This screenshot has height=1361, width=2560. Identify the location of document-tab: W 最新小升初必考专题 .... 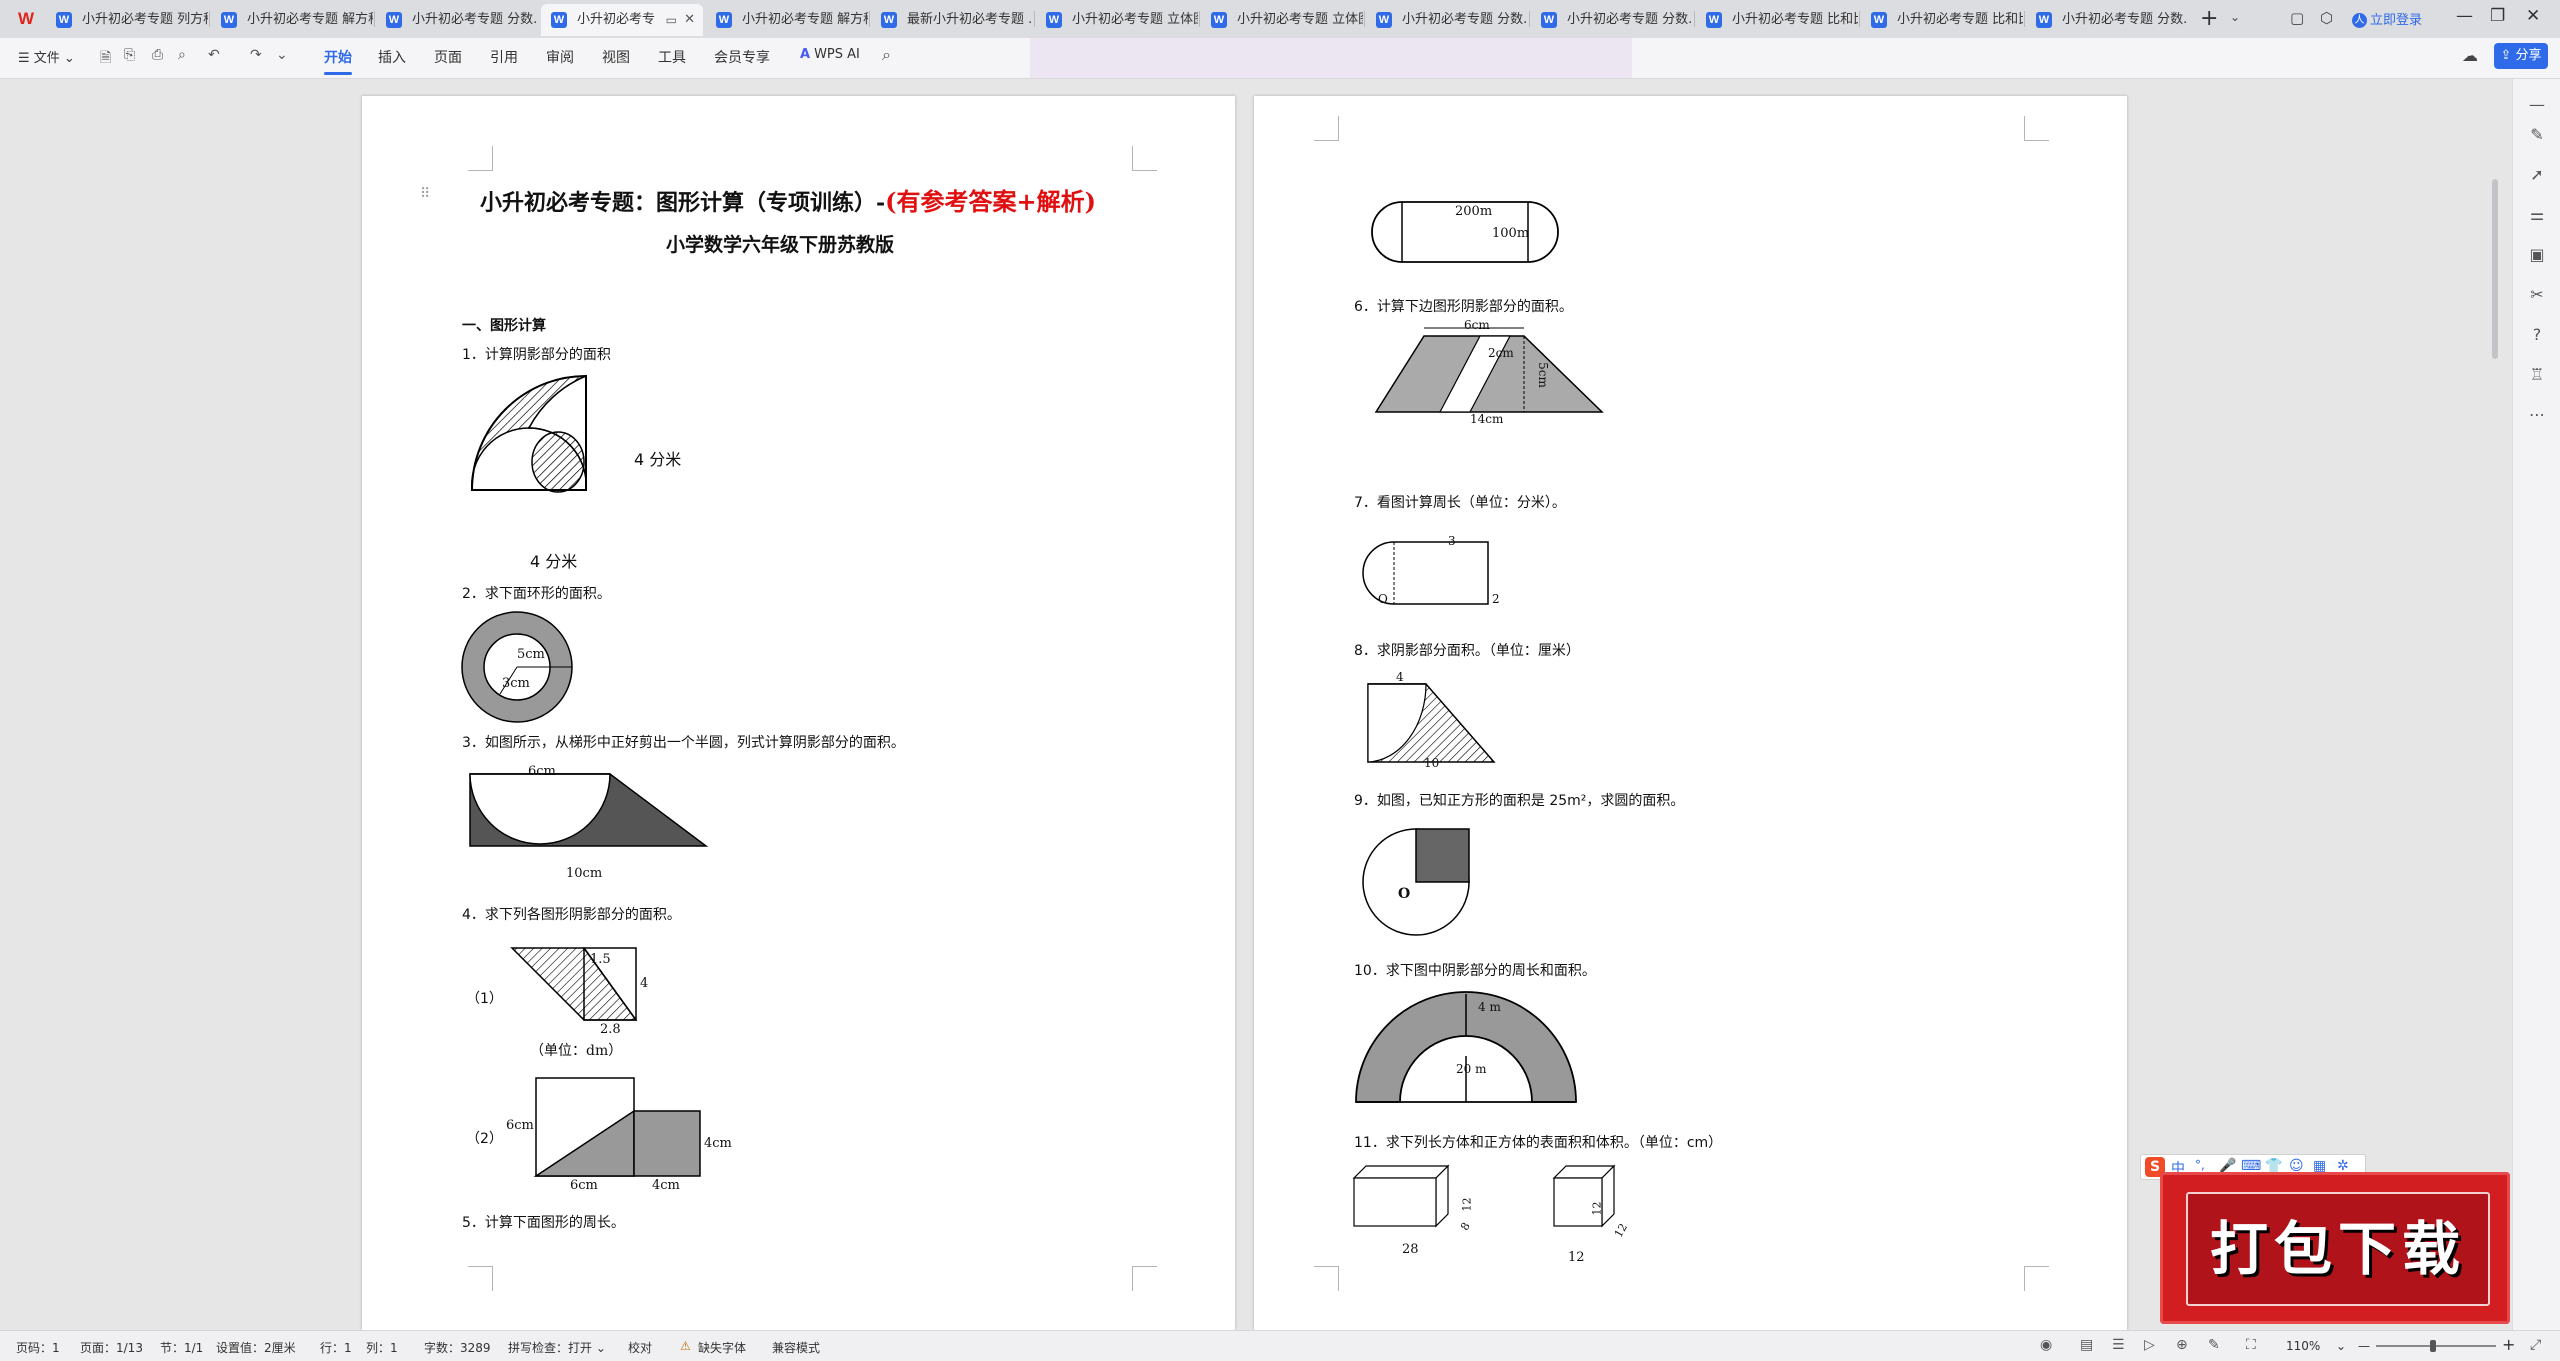
(952, 20).